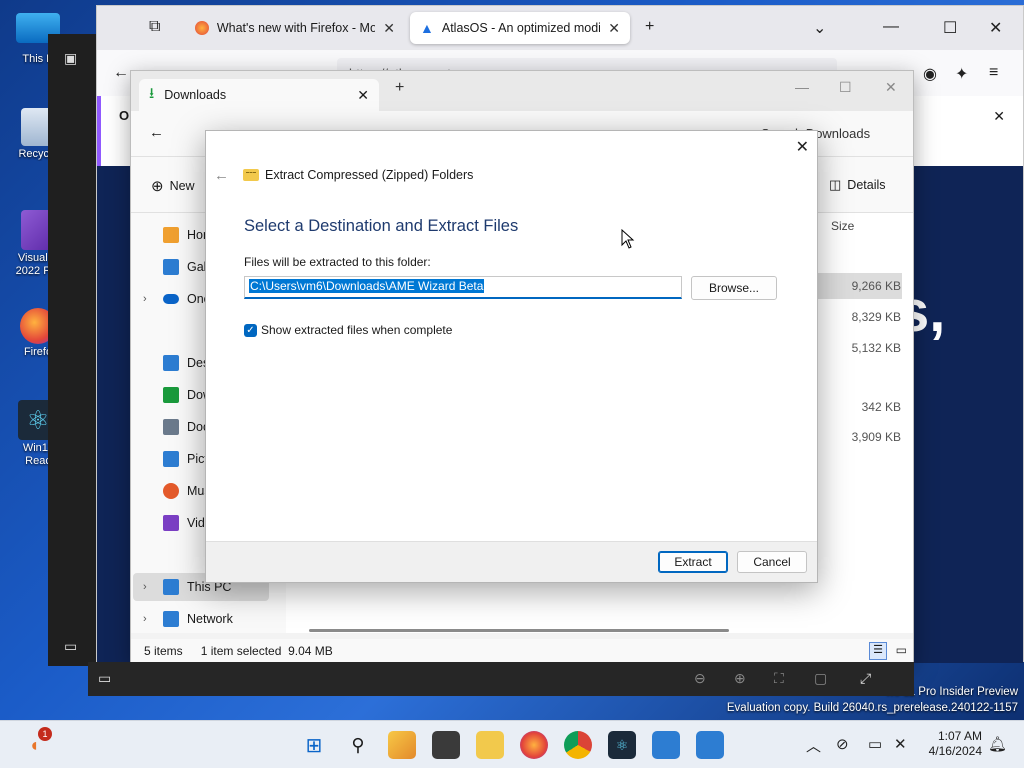 The height and width of the screenshot is (768, 1024). I want to click on extract-button: Extract, so click(693, 562).